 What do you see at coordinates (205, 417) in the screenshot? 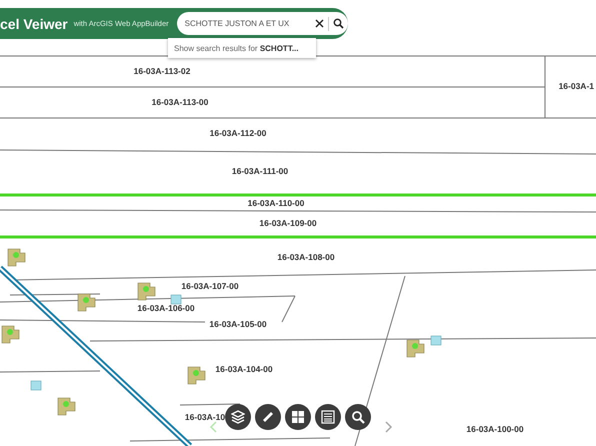
I see `parcel-label: 16-03A-10` at bounding box center [205, 417].